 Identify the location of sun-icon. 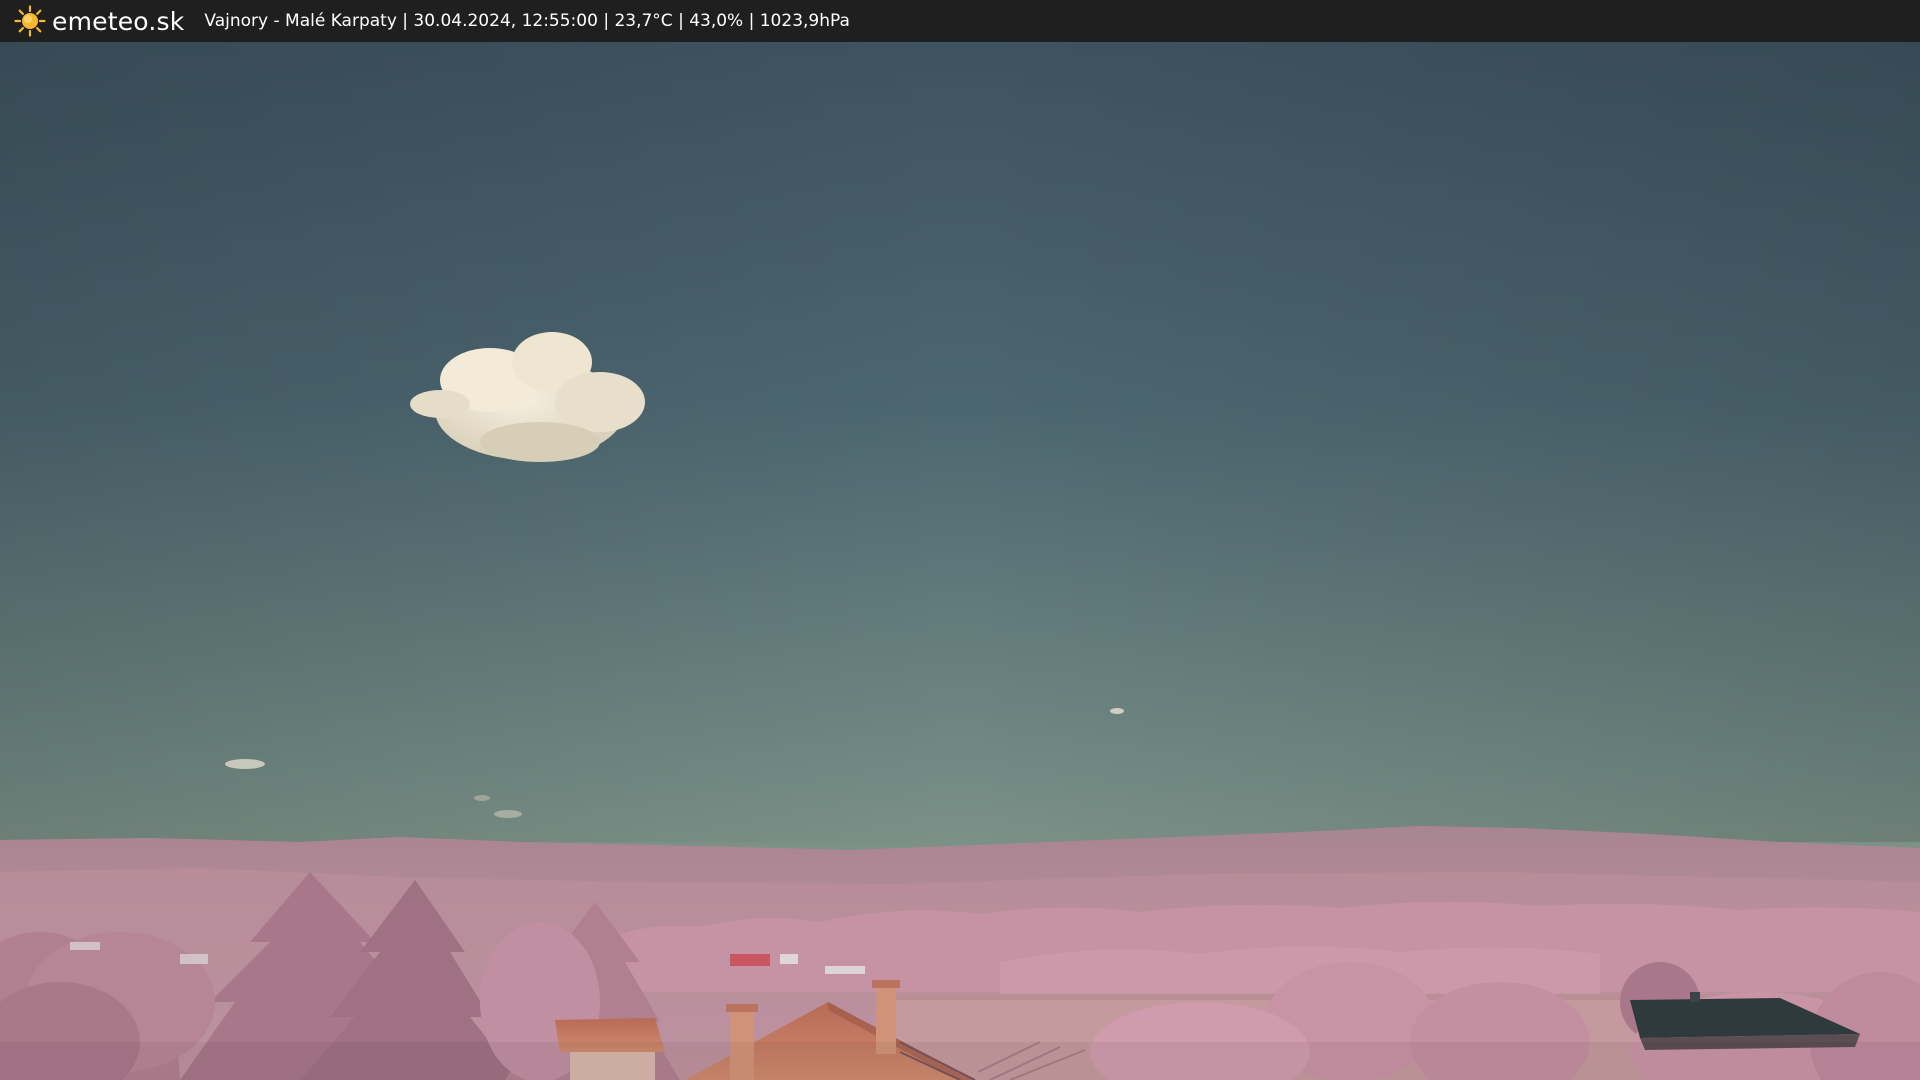
(30, 21).